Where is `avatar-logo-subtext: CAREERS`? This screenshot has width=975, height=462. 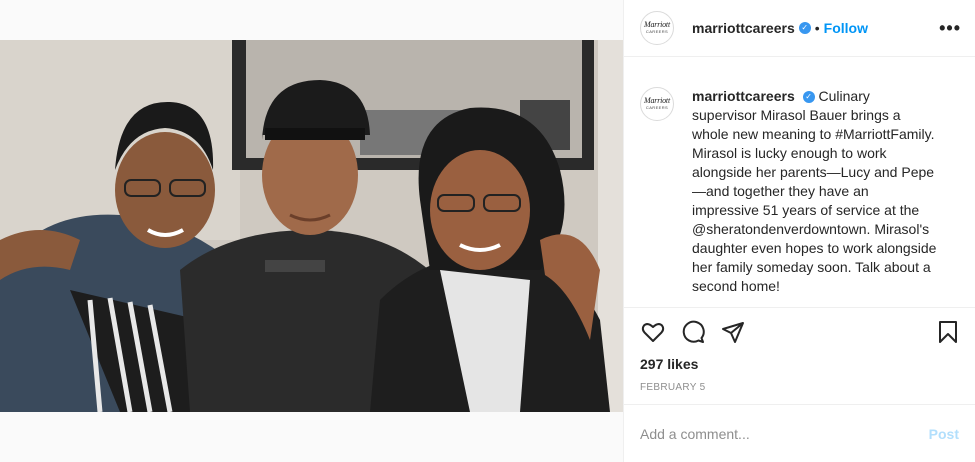
avatar-logo-subtext: CAREERS is located at coordinates (657, 31).